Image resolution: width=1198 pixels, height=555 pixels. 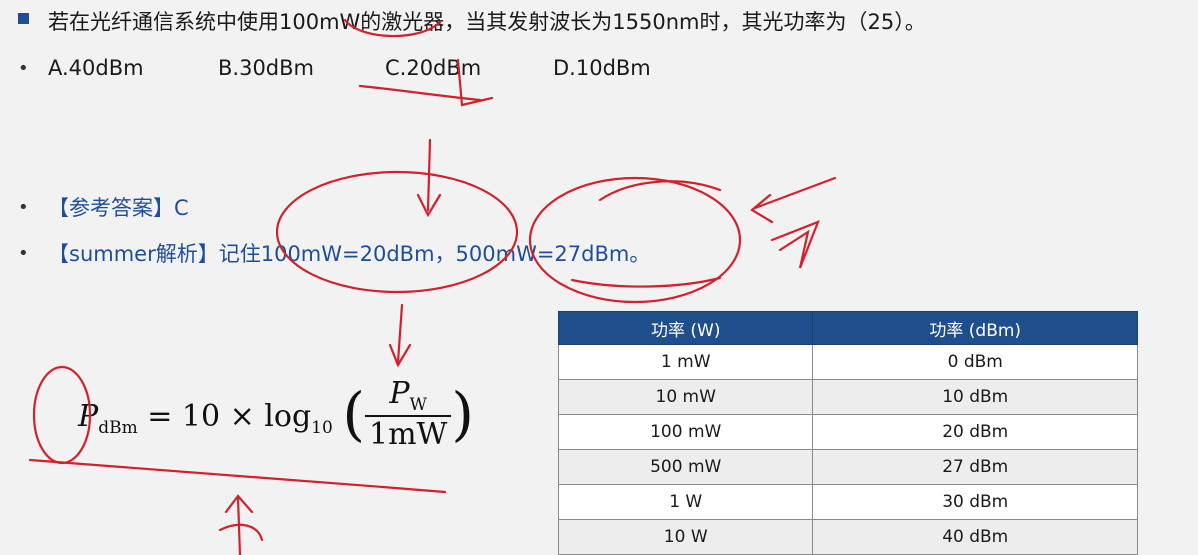 I want to click on ink-arrow-left, so click(x=793, y=200).